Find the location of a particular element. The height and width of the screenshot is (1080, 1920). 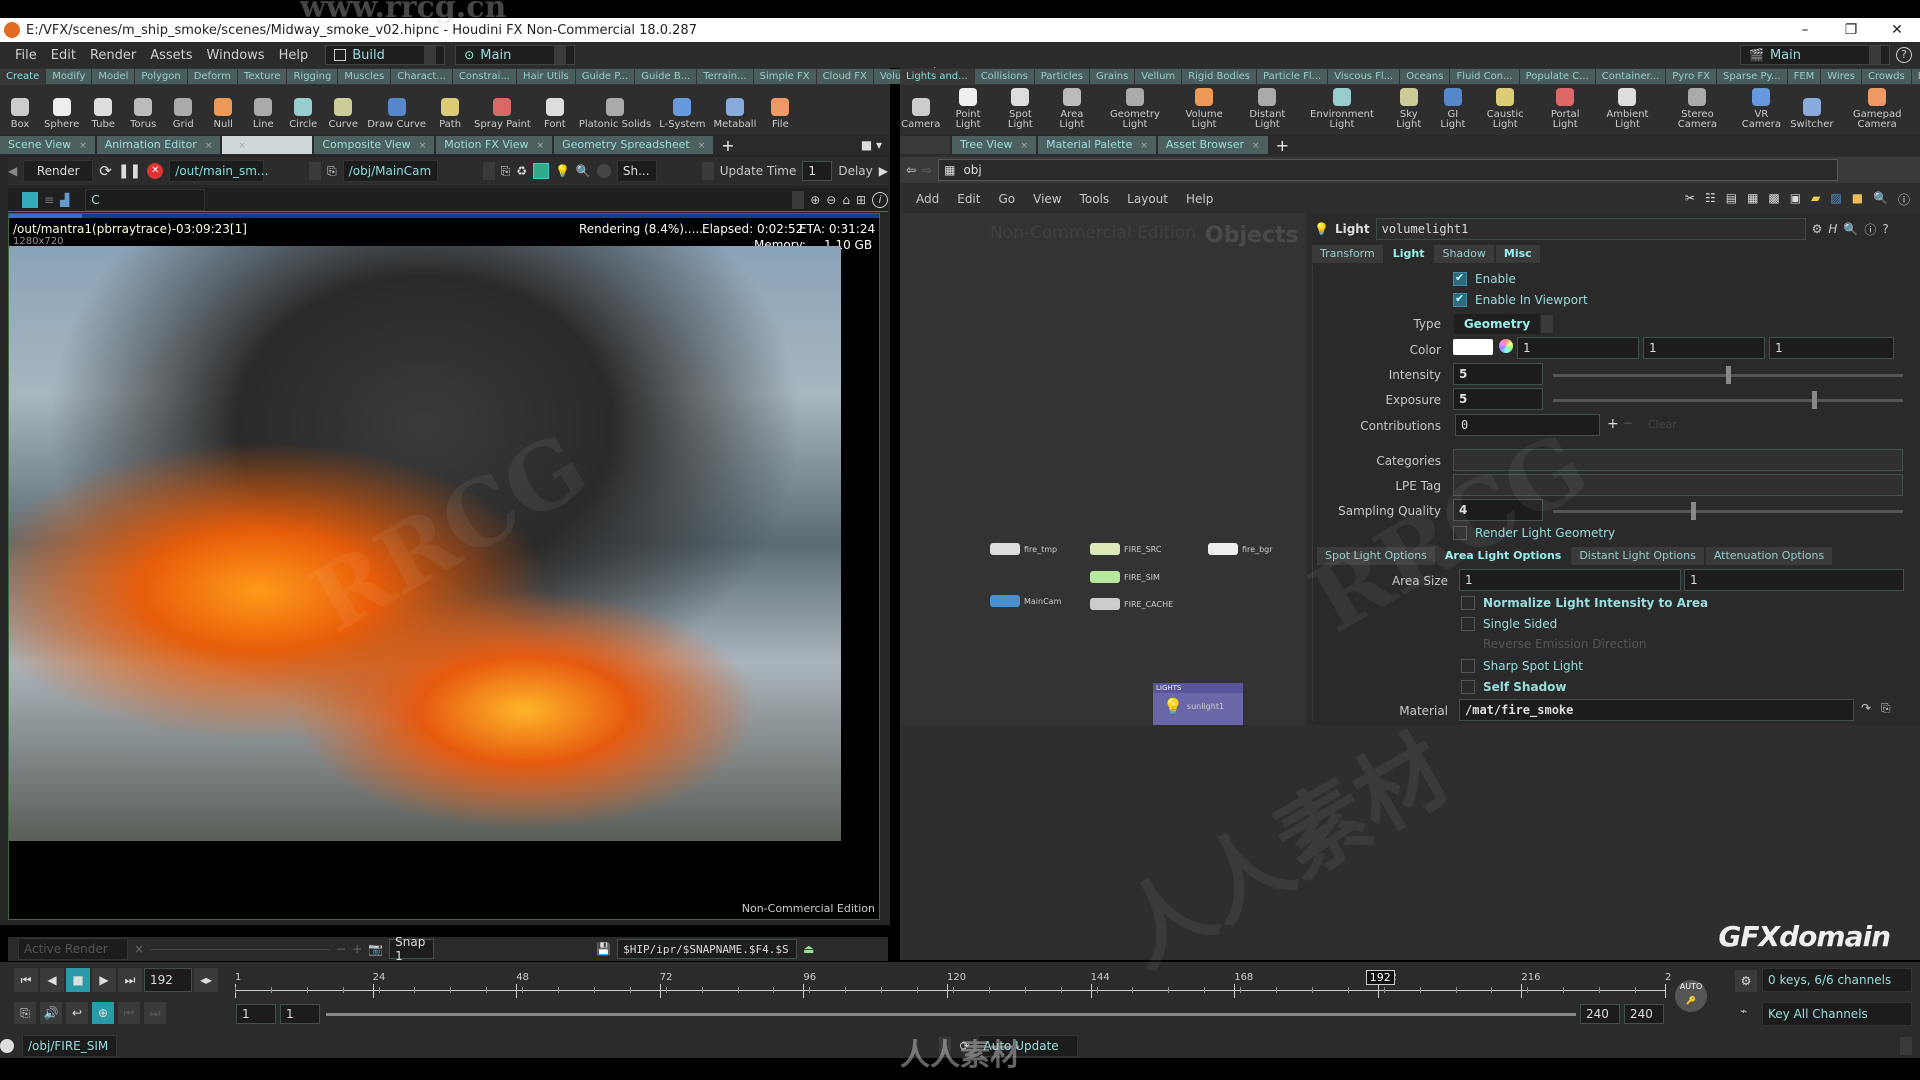

sampling-slider-knob is located at coordinates (1693, 511).